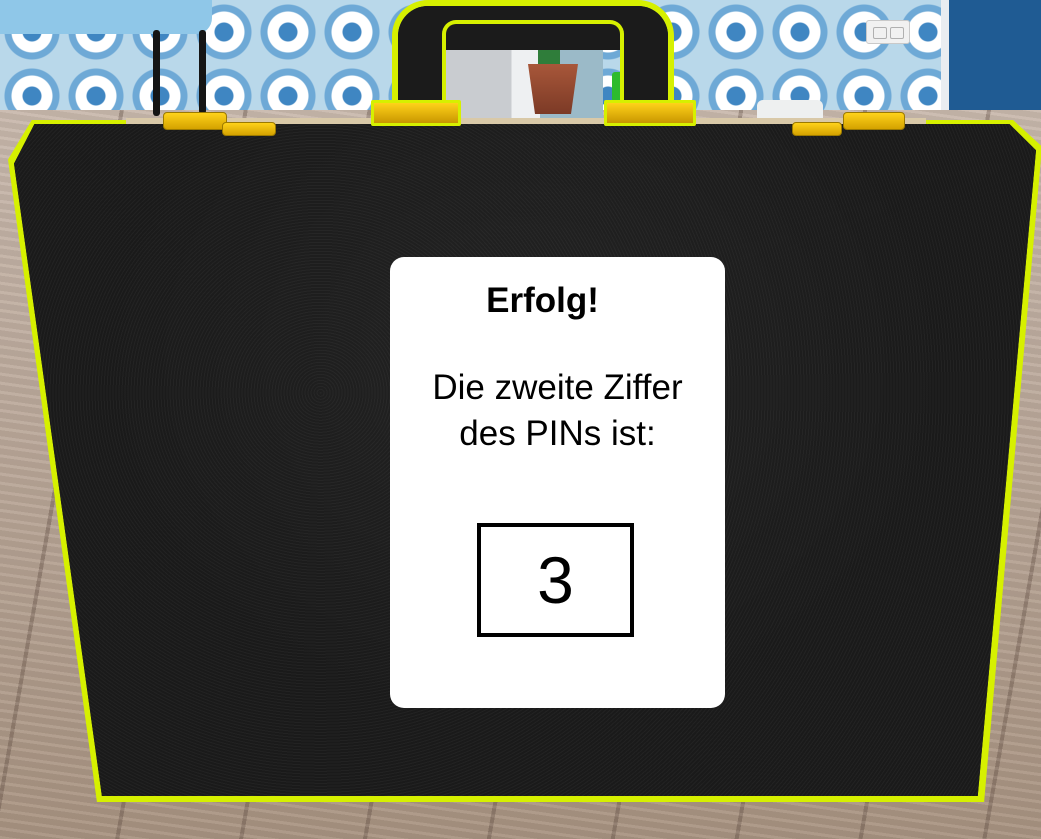  What do you see at coordinates (557, 410) in the screenshot?
I see `panel-message: Die zweite Ziffer des PINs ist:` at bounding box center [557, 410].